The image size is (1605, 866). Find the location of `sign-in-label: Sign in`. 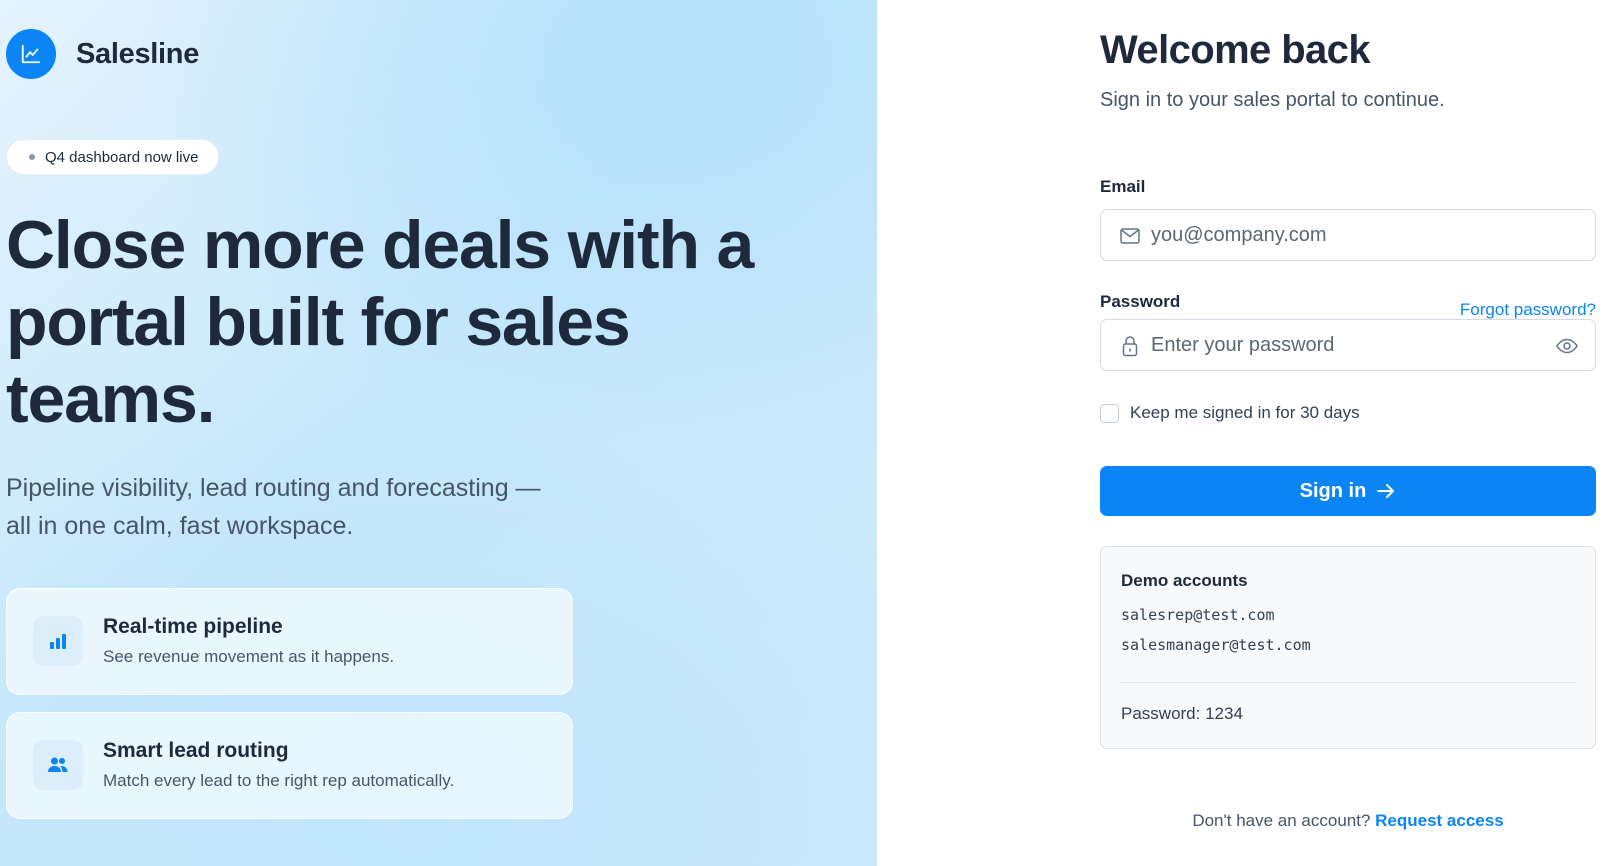

sign-in-label: Sign in is located at coordinates (1333, 490).